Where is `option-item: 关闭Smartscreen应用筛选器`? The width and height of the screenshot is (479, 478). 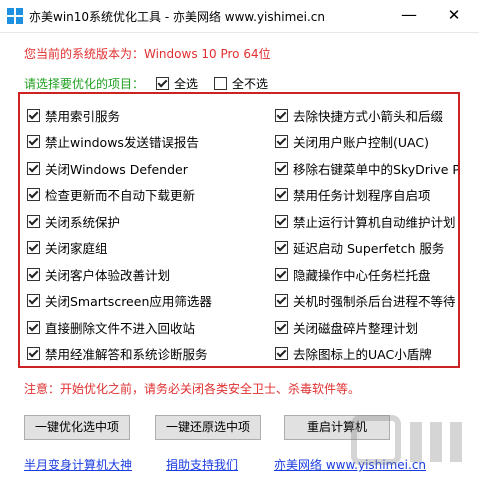 option-item: 关闭Smartscreen应用筛选器 is located at coordinates (119, 301).